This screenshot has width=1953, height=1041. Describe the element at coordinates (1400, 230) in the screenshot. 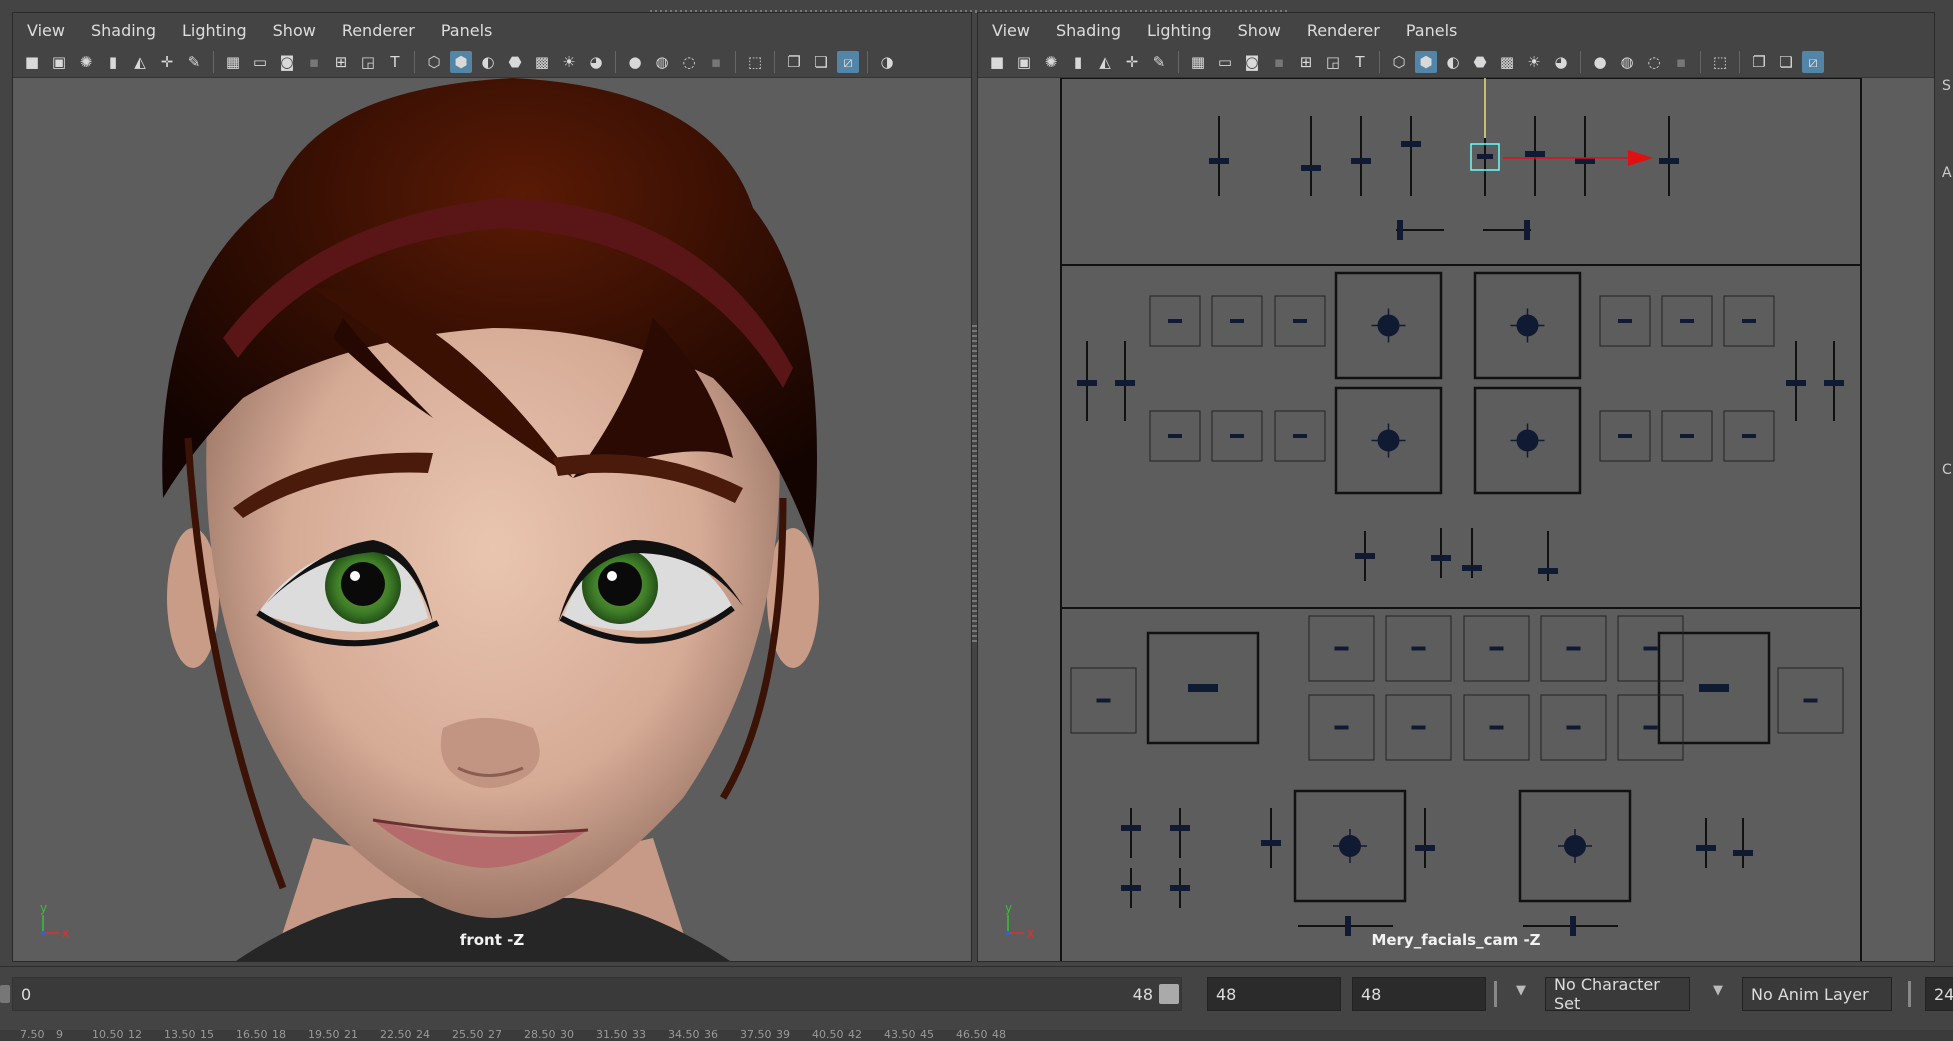

I see `nose-slider-handle` at that location.